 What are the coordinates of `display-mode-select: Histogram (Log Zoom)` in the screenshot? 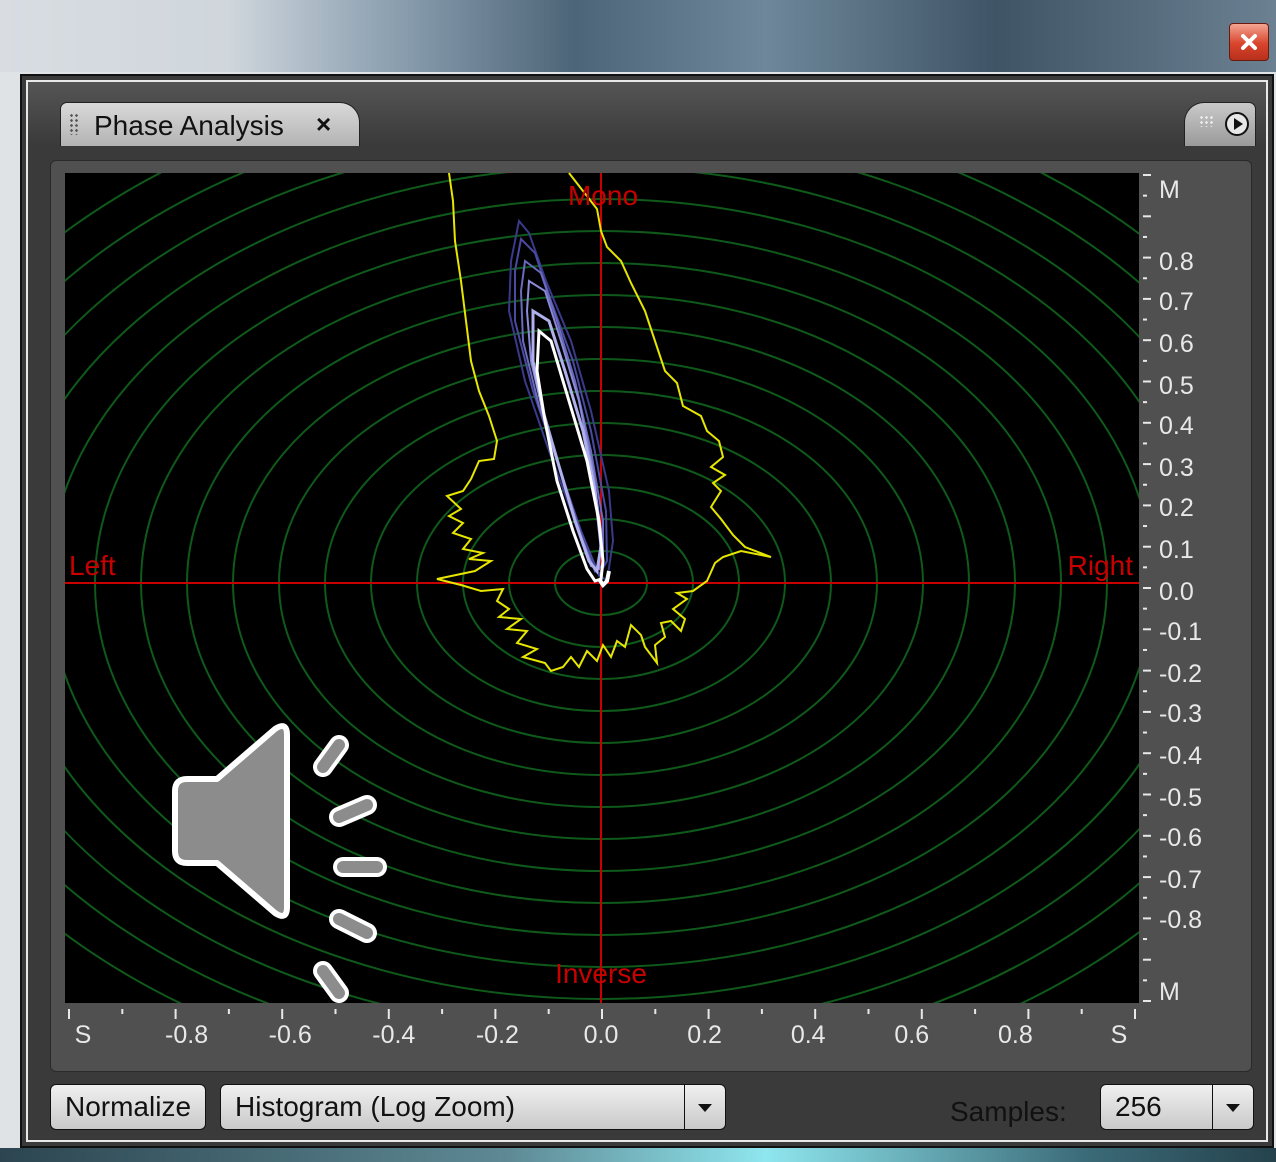 It's located at (473, 1107).